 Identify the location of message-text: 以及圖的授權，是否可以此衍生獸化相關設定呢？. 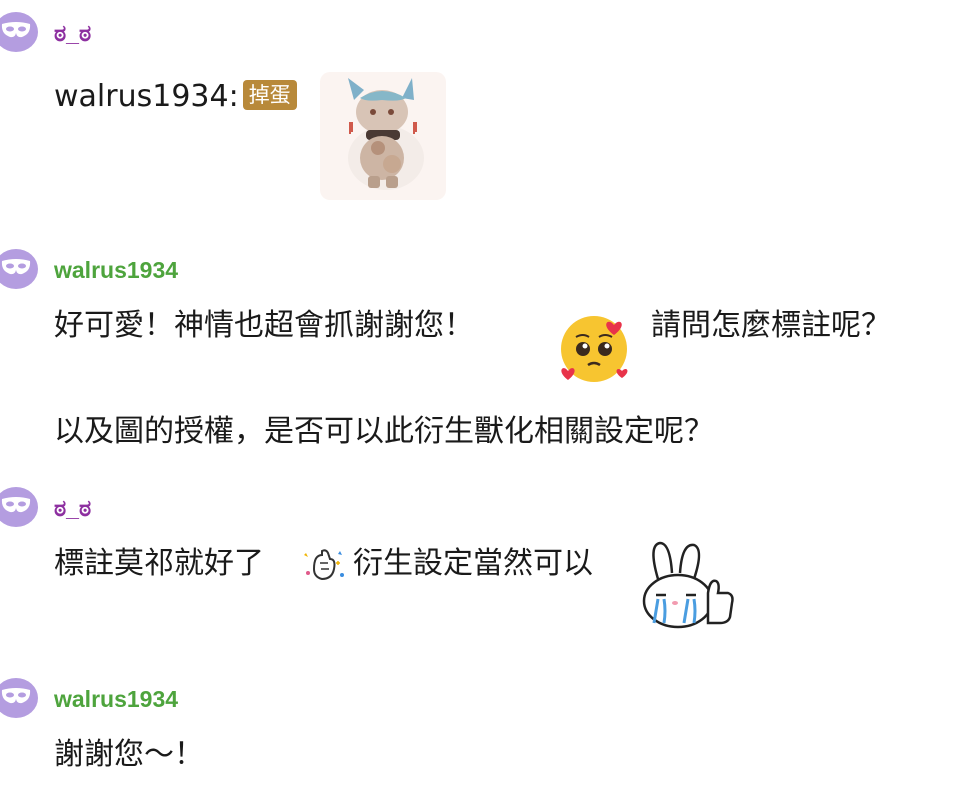
(384, 432).